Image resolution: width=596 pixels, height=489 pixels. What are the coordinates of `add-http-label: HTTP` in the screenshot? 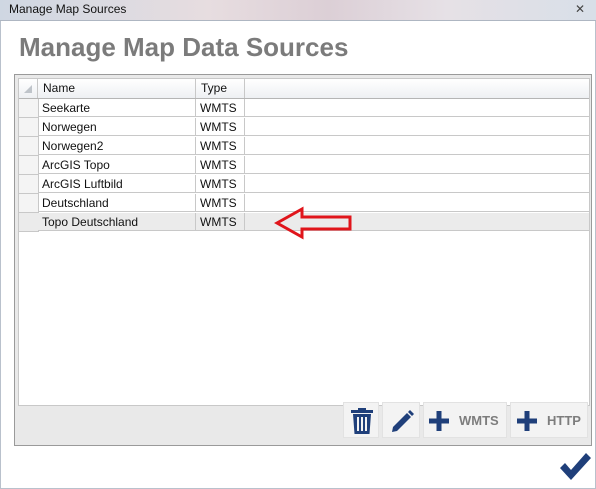 It's located at (564, 420).